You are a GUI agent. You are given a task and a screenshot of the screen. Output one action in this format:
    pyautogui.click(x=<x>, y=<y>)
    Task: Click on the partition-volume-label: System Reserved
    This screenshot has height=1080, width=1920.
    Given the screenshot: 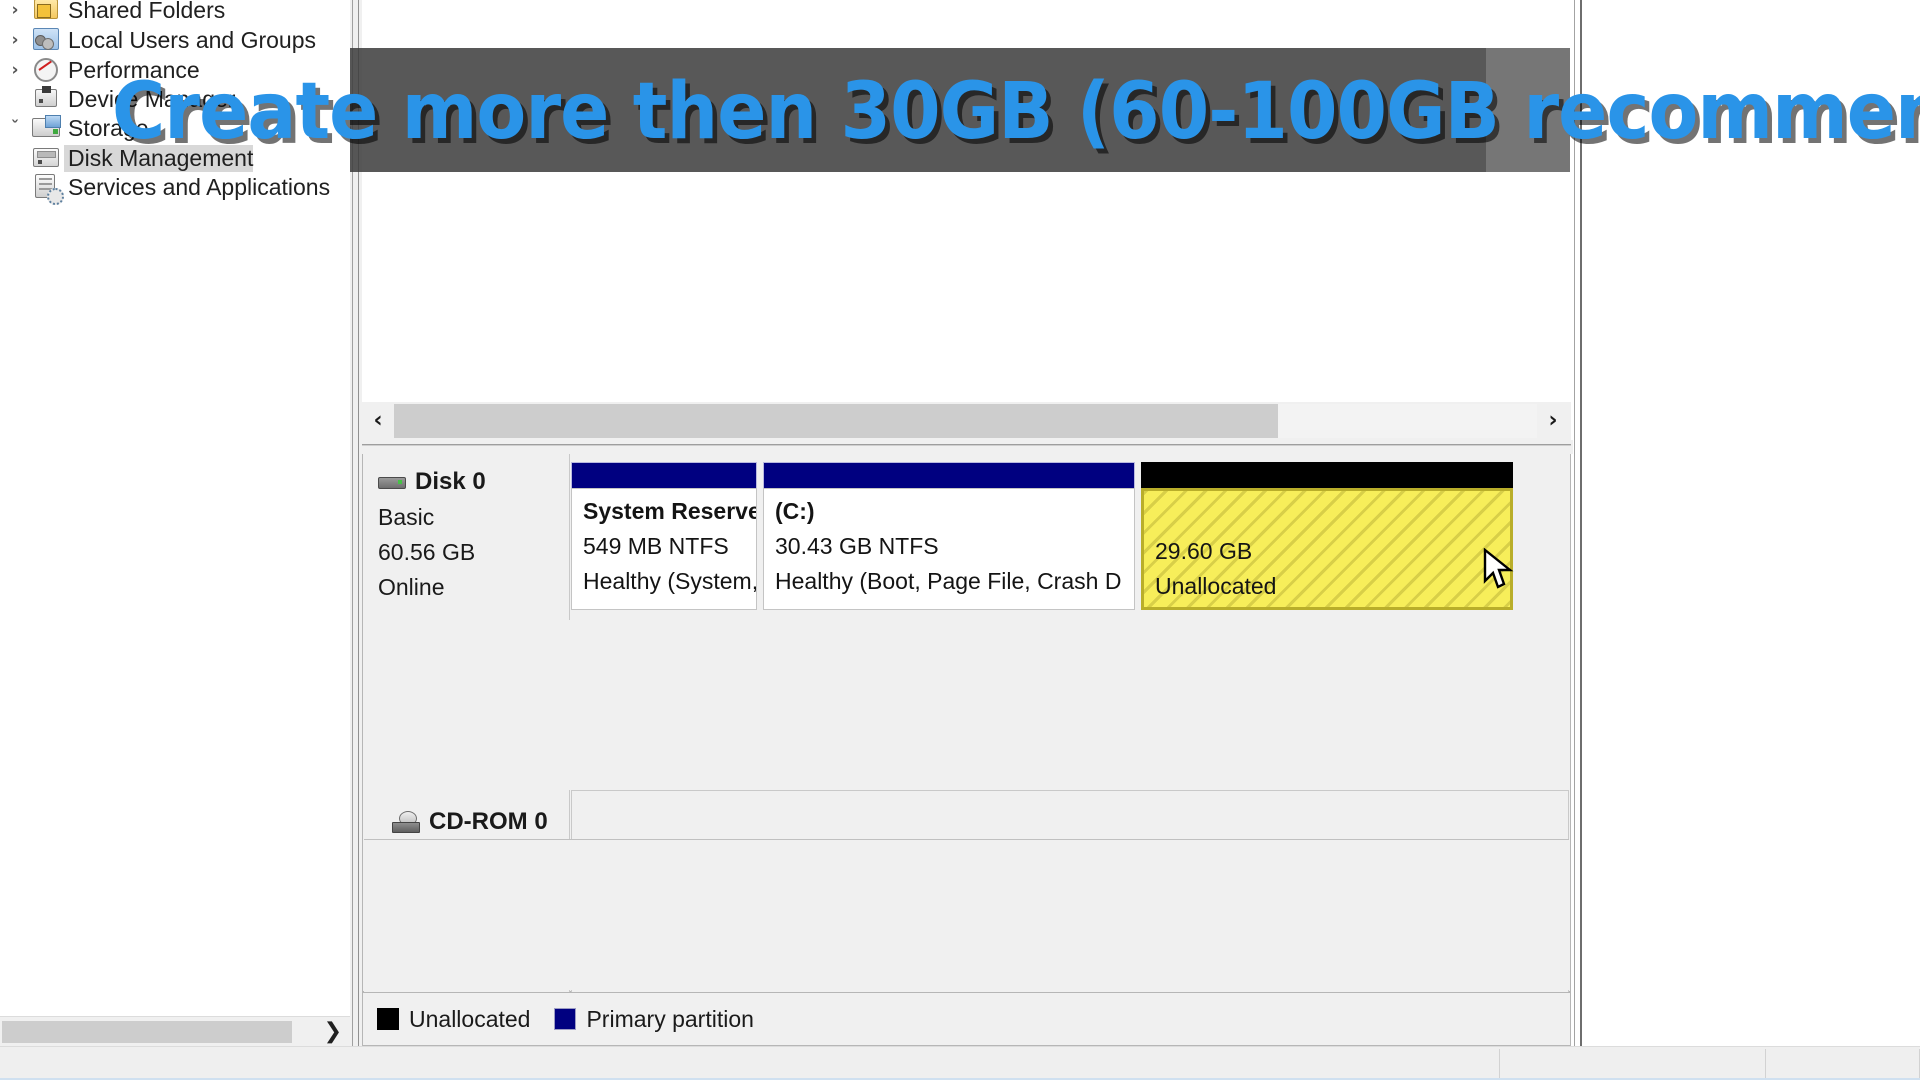 What is the action you would take?
    pyautogui.click(x=670, y=511)
    